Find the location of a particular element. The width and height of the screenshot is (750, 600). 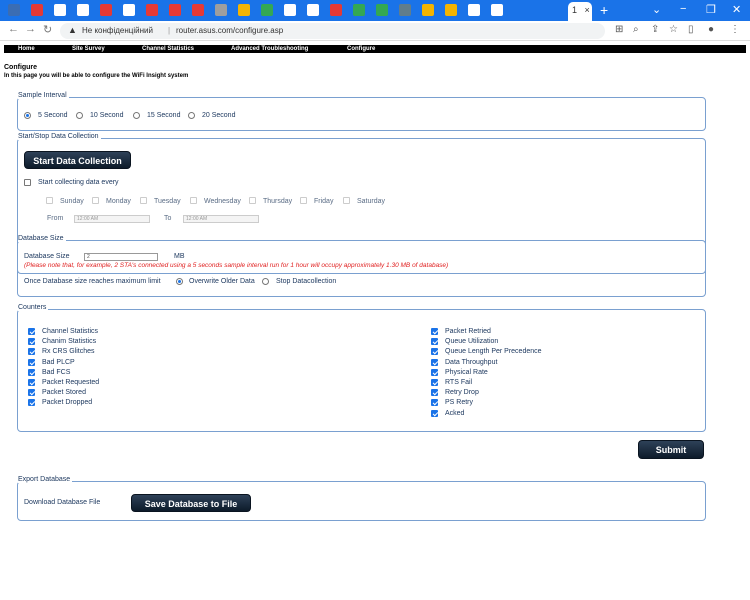

warning-icon: ▲ is located at coordinates (72, 30).